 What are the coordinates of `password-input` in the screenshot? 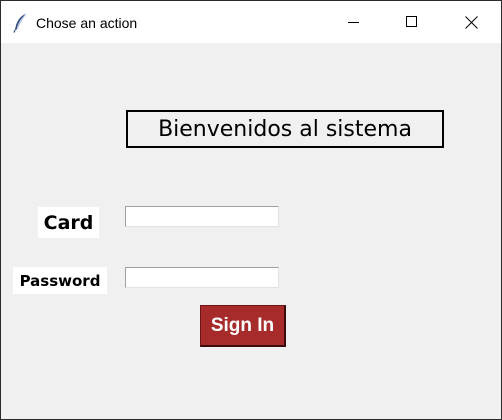 It's located at (202, 277).